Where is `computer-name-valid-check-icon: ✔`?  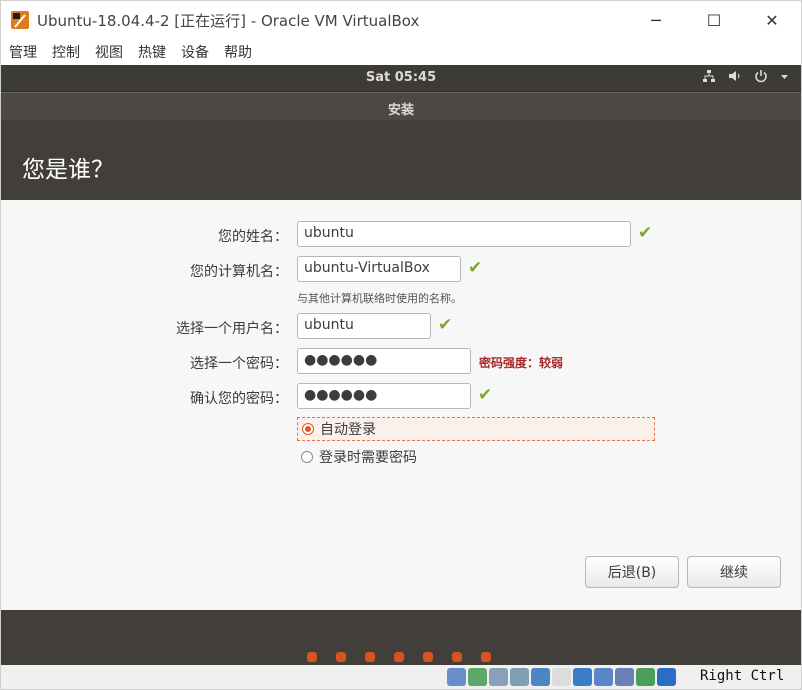 computer-name-valid-check-icon: ✔ is located at coordinates (475, 268).